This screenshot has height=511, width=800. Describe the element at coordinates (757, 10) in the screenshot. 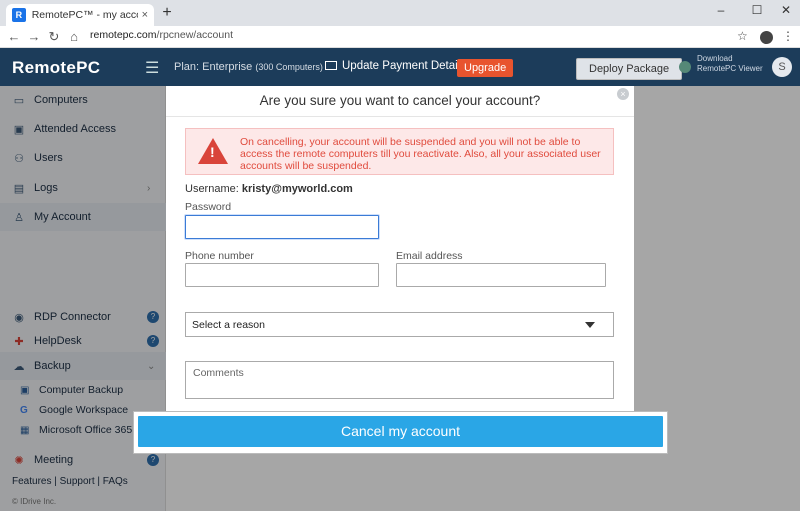

I see `maximize-button: ☐` at that location.